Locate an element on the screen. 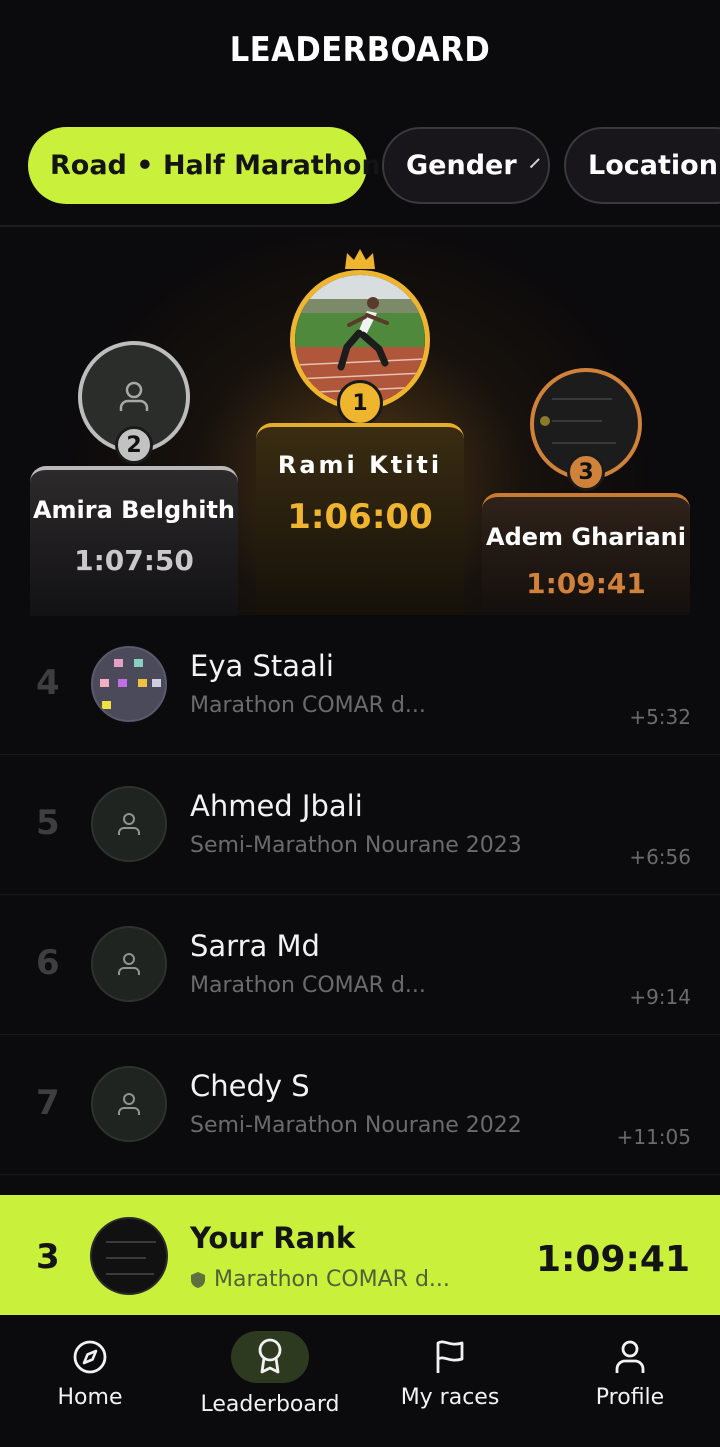  filter-chip-location: Location is located at coordinates (642, 165).